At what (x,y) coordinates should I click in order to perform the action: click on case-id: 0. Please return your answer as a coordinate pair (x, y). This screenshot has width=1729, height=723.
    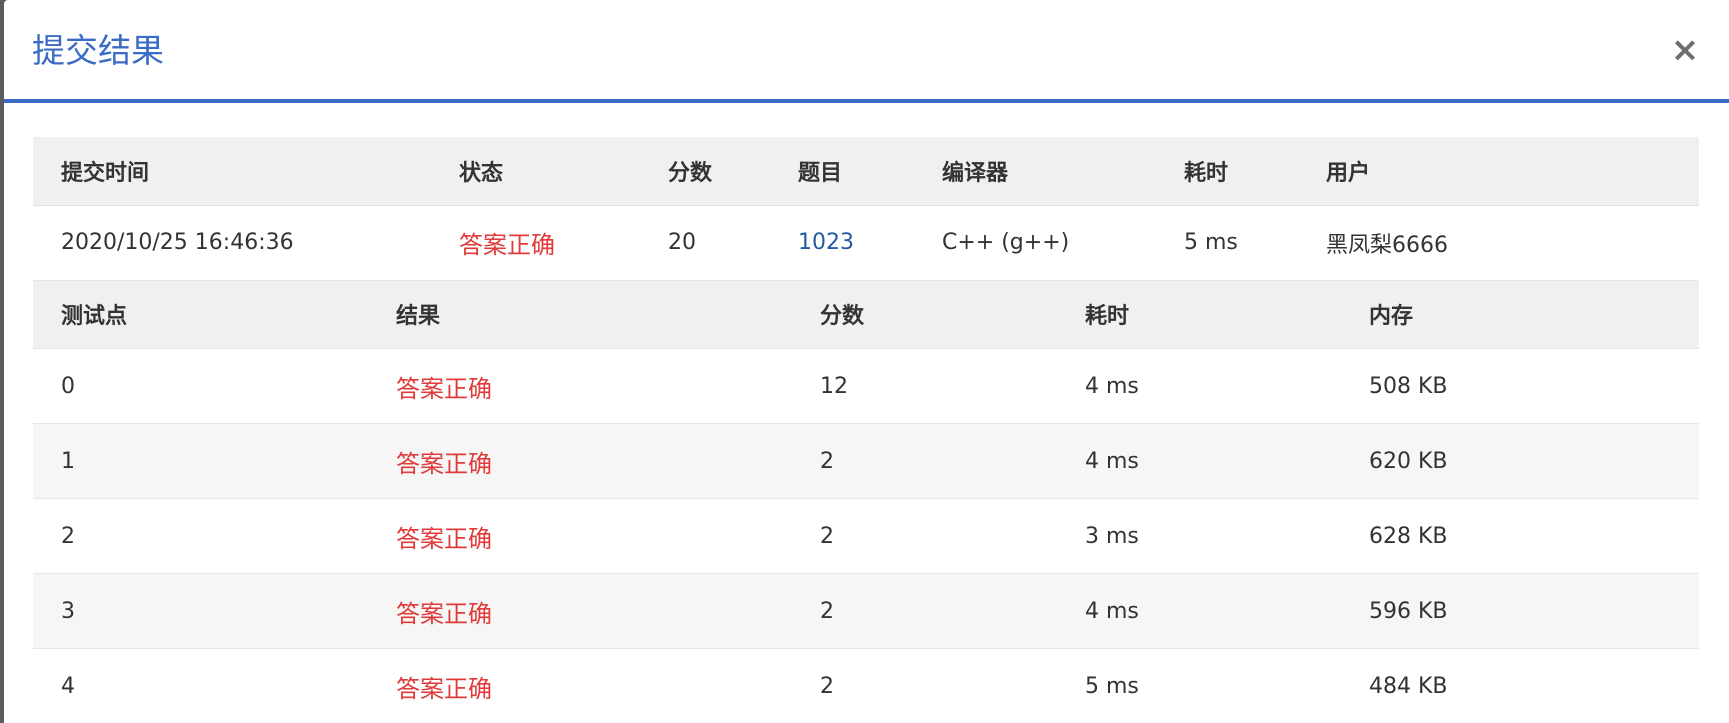
    Looking at the image, I should click on (200, 386).